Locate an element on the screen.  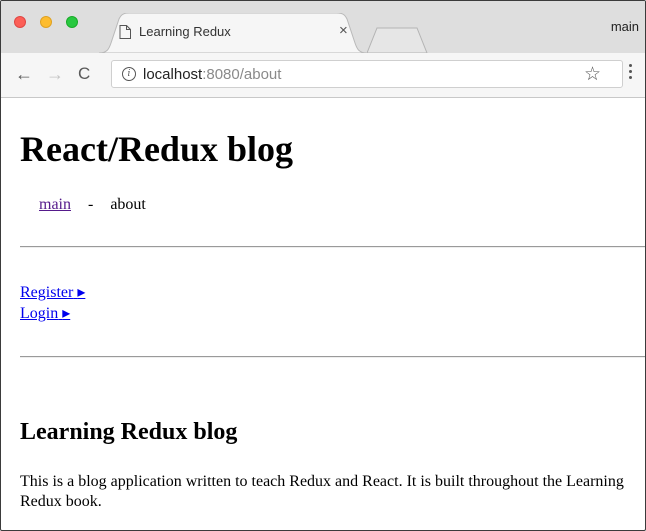
forward-arrow-icon: → is located at coordinates (55, 74).